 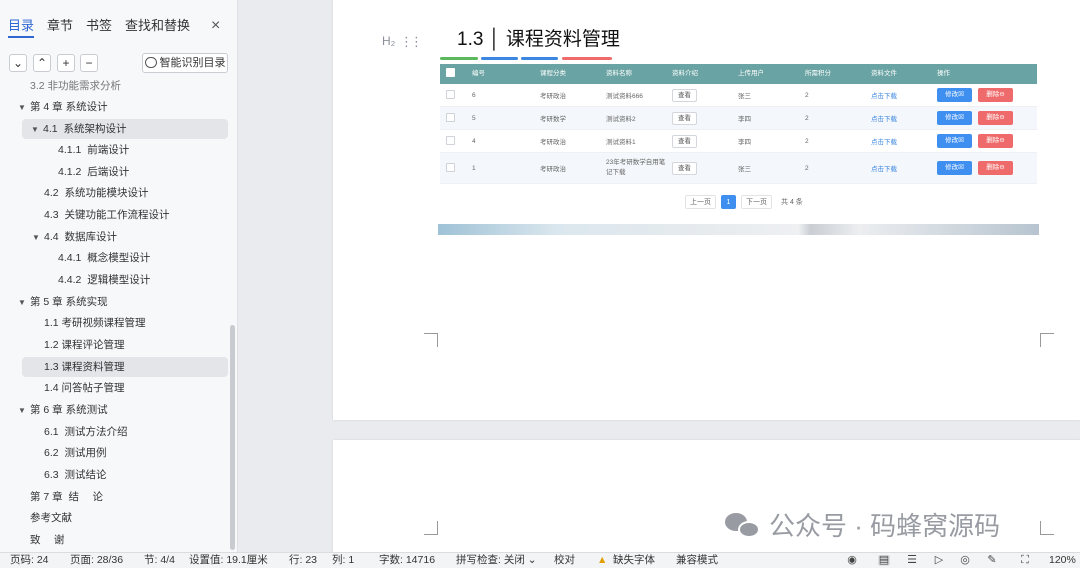 I want to click on outline-view-icon: ☰, so click(x=912, y=560).